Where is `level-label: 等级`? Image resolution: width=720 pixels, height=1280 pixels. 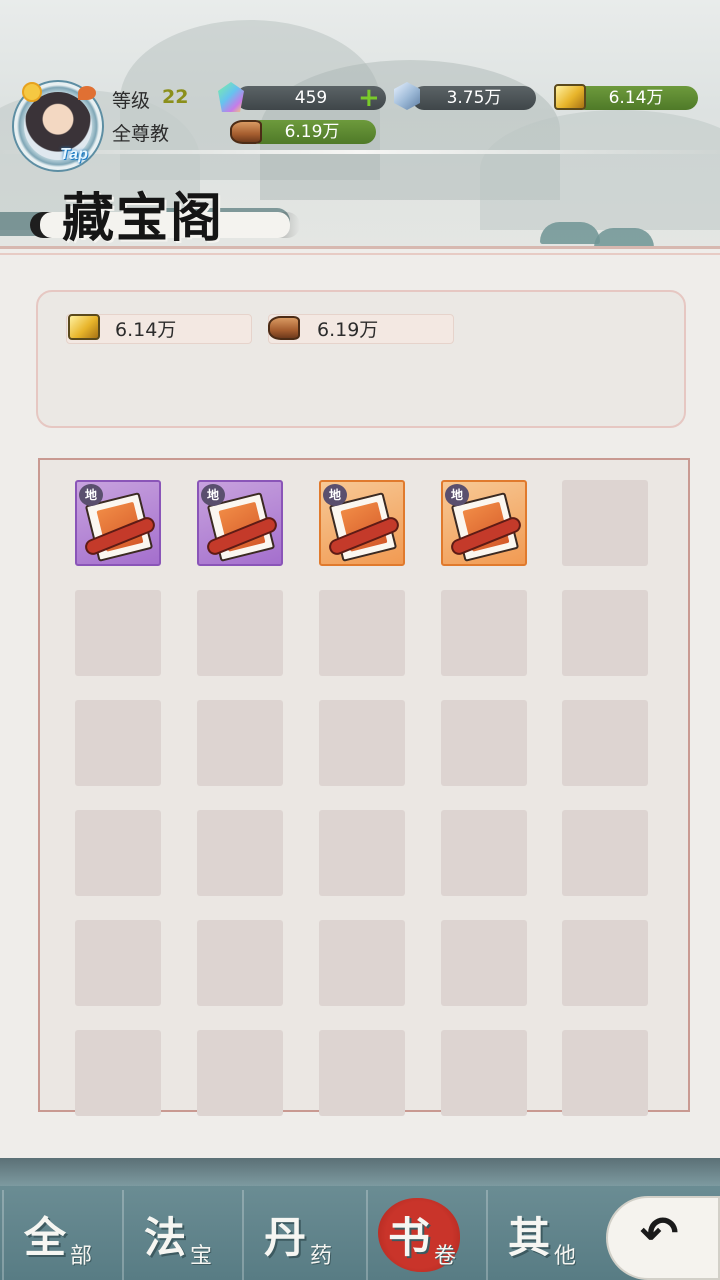 level-label: 等级 is located at coordinates (131, 101).